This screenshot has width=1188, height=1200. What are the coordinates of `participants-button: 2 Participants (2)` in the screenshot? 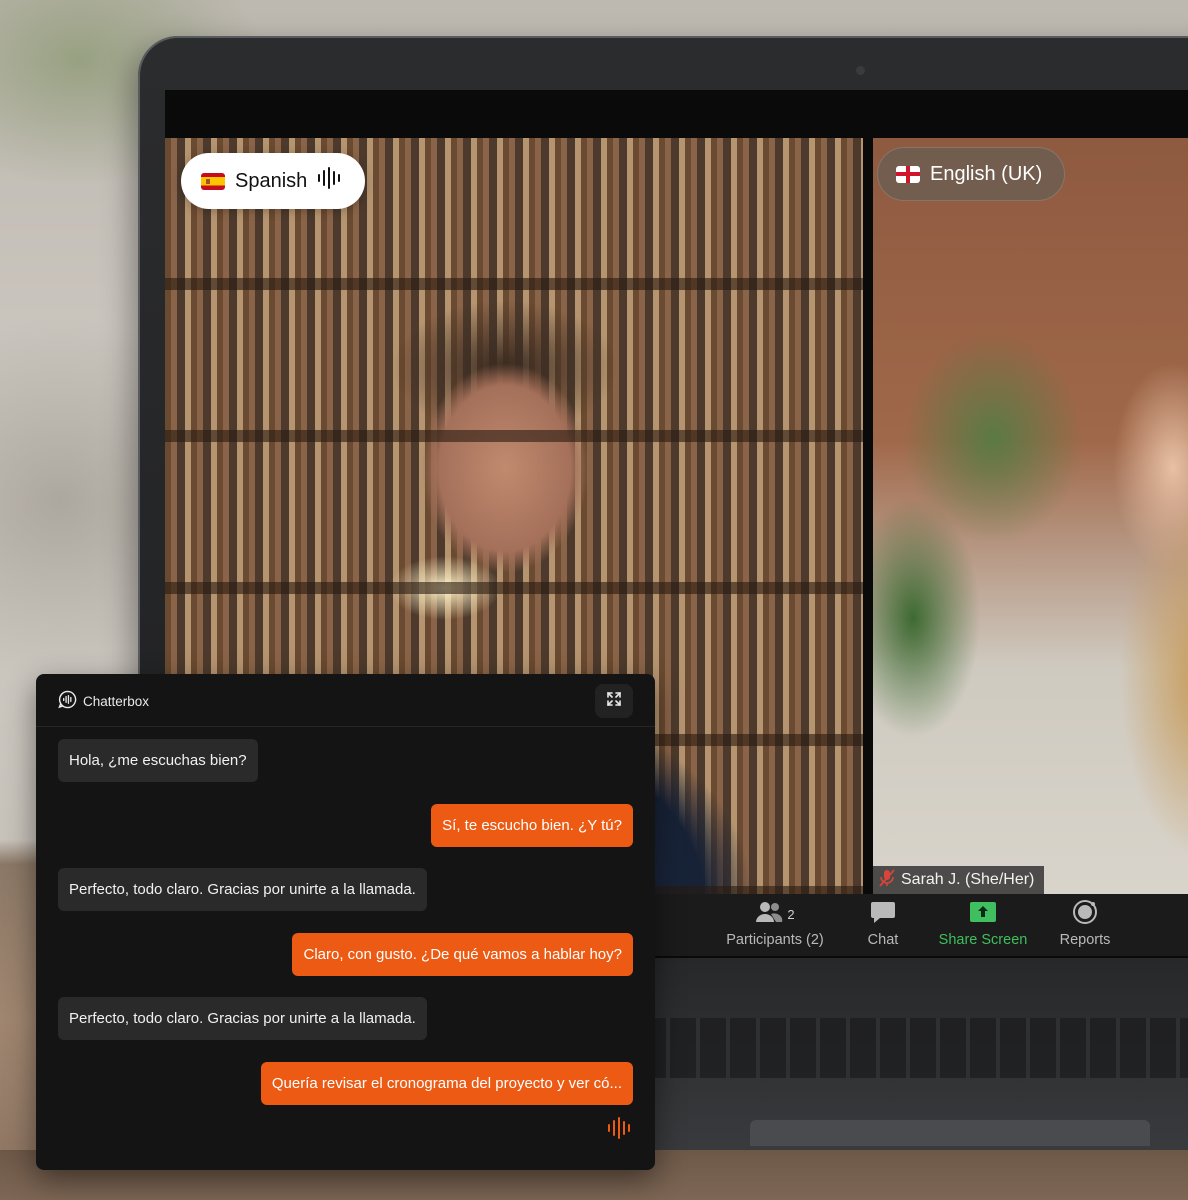 It's located at (775, 925).